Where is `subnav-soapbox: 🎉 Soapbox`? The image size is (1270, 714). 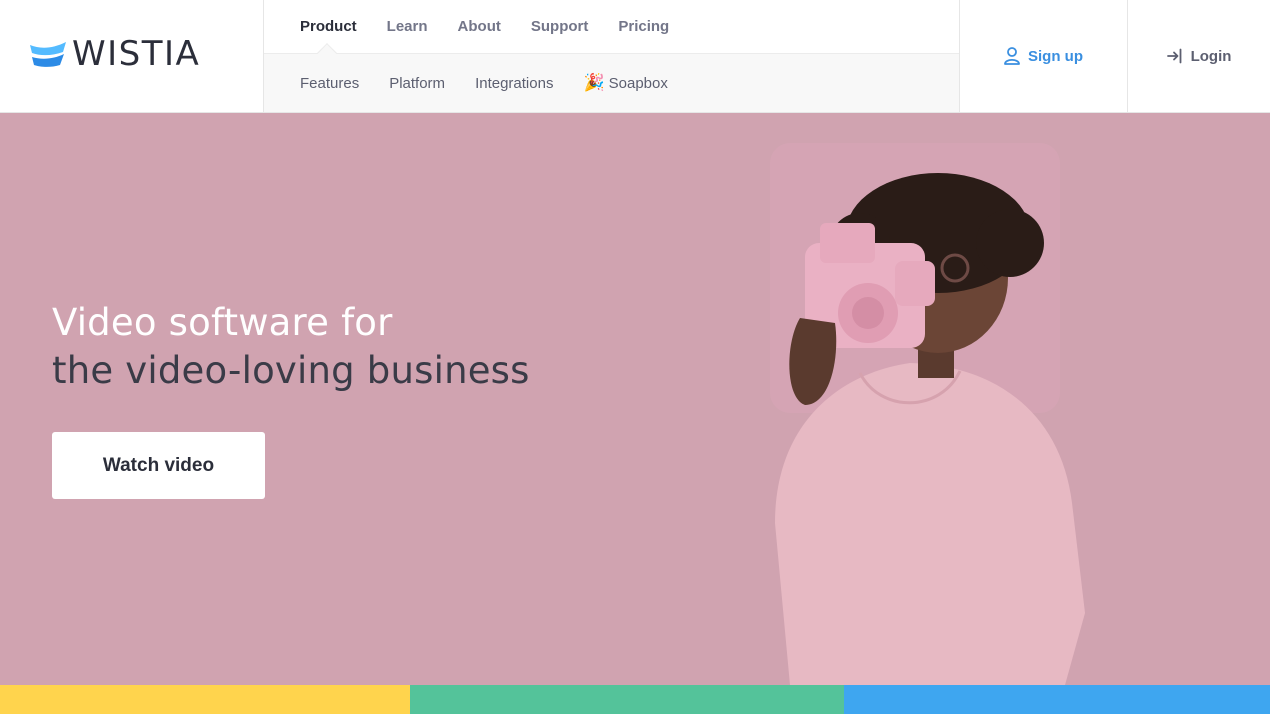 subnav-soapbox: 🎉 Soapbox is located at coordinates (625, 83).